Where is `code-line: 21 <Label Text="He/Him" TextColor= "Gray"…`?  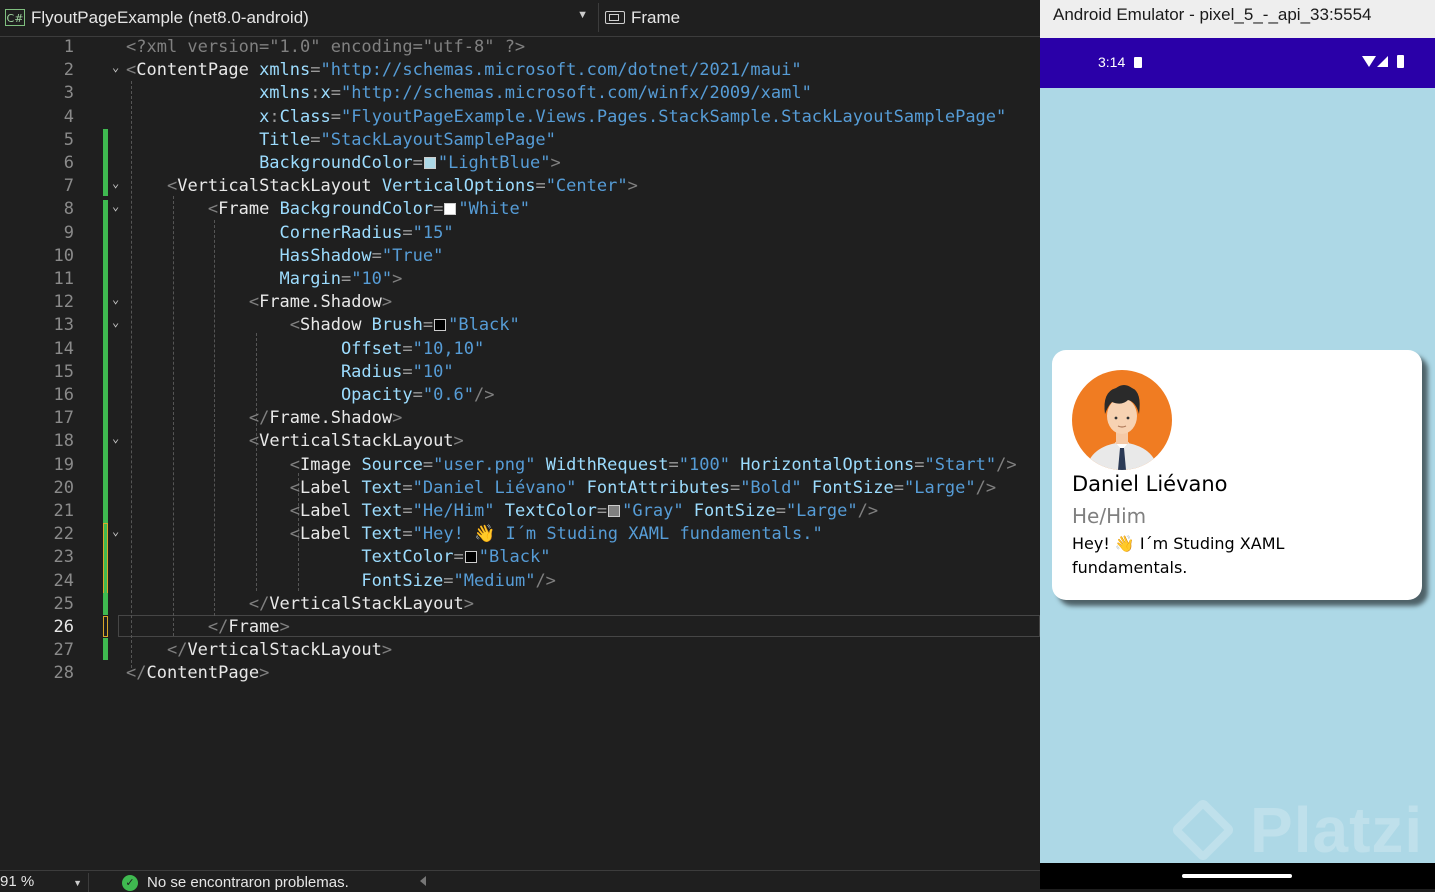
code-line: 21 <Label Text="He/Him" TextColor= "Gray"… is located at coordinates (520, 511).